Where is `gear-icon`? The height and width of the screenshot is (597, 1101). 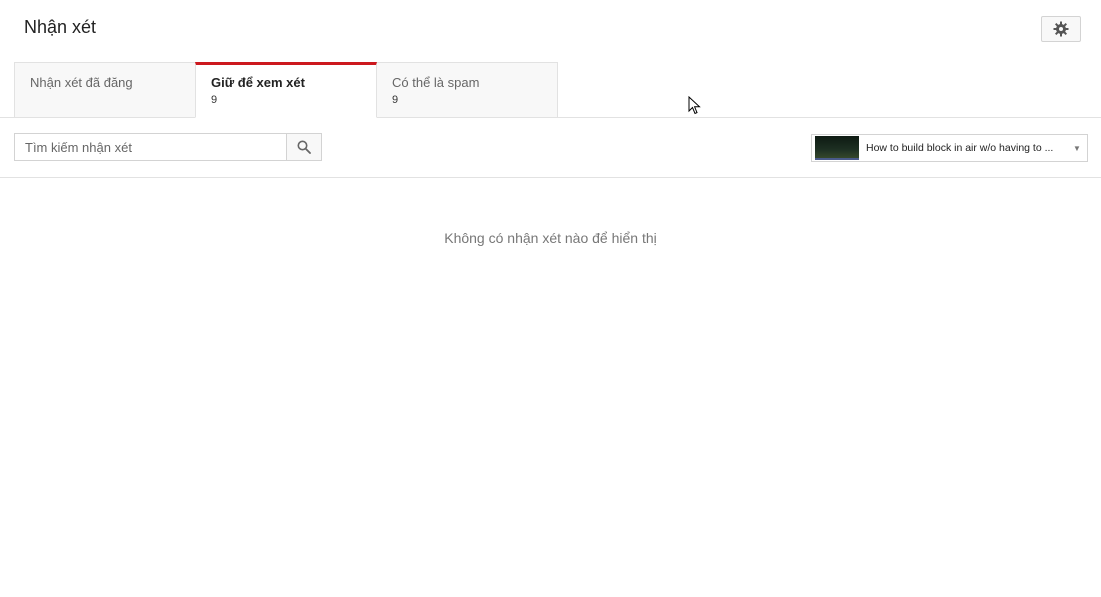 gear-icon is located at coordinates (1061, 29).